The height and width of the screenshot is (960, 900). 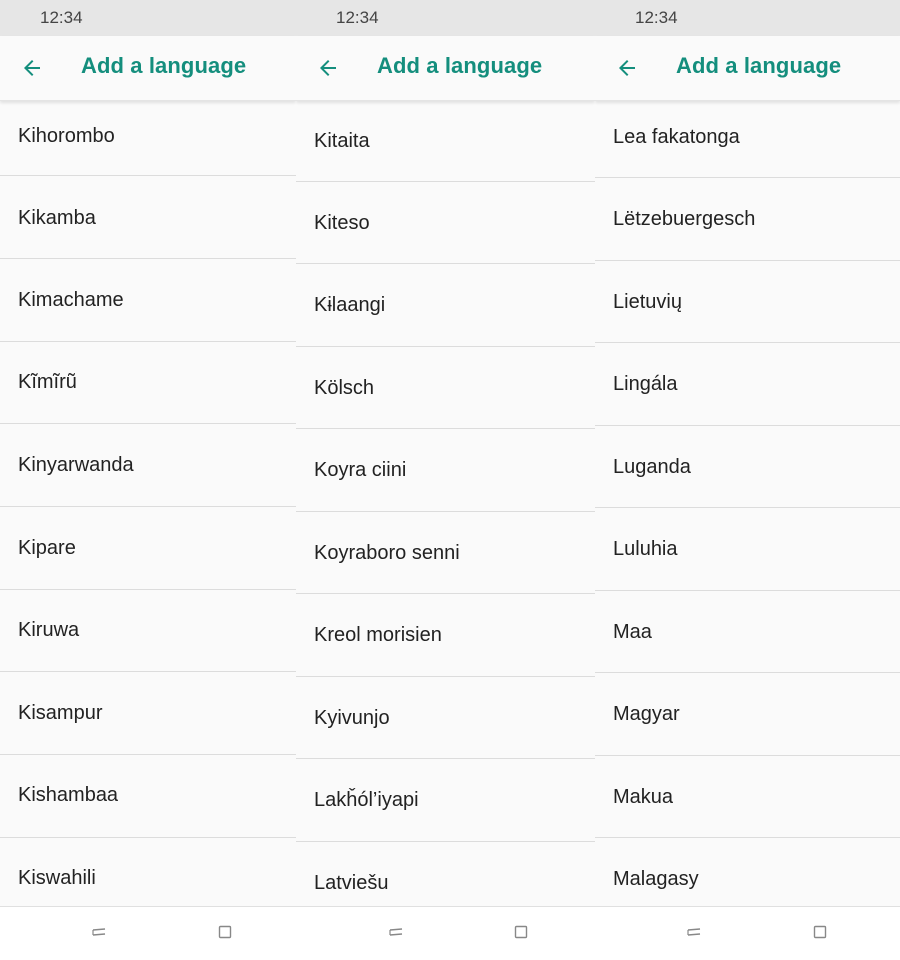 What do you see at coordinates (148, 796) in the screenshot?
I see `list-item: Kishambaa` at bounding box center [148, 796].